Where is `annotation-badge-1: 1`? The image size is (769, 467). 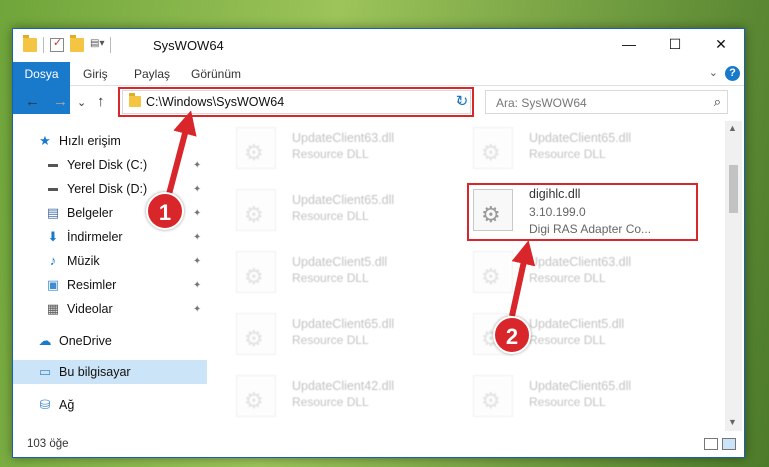 annotation-badge-1: 1 is located at coordinates (165, 211).